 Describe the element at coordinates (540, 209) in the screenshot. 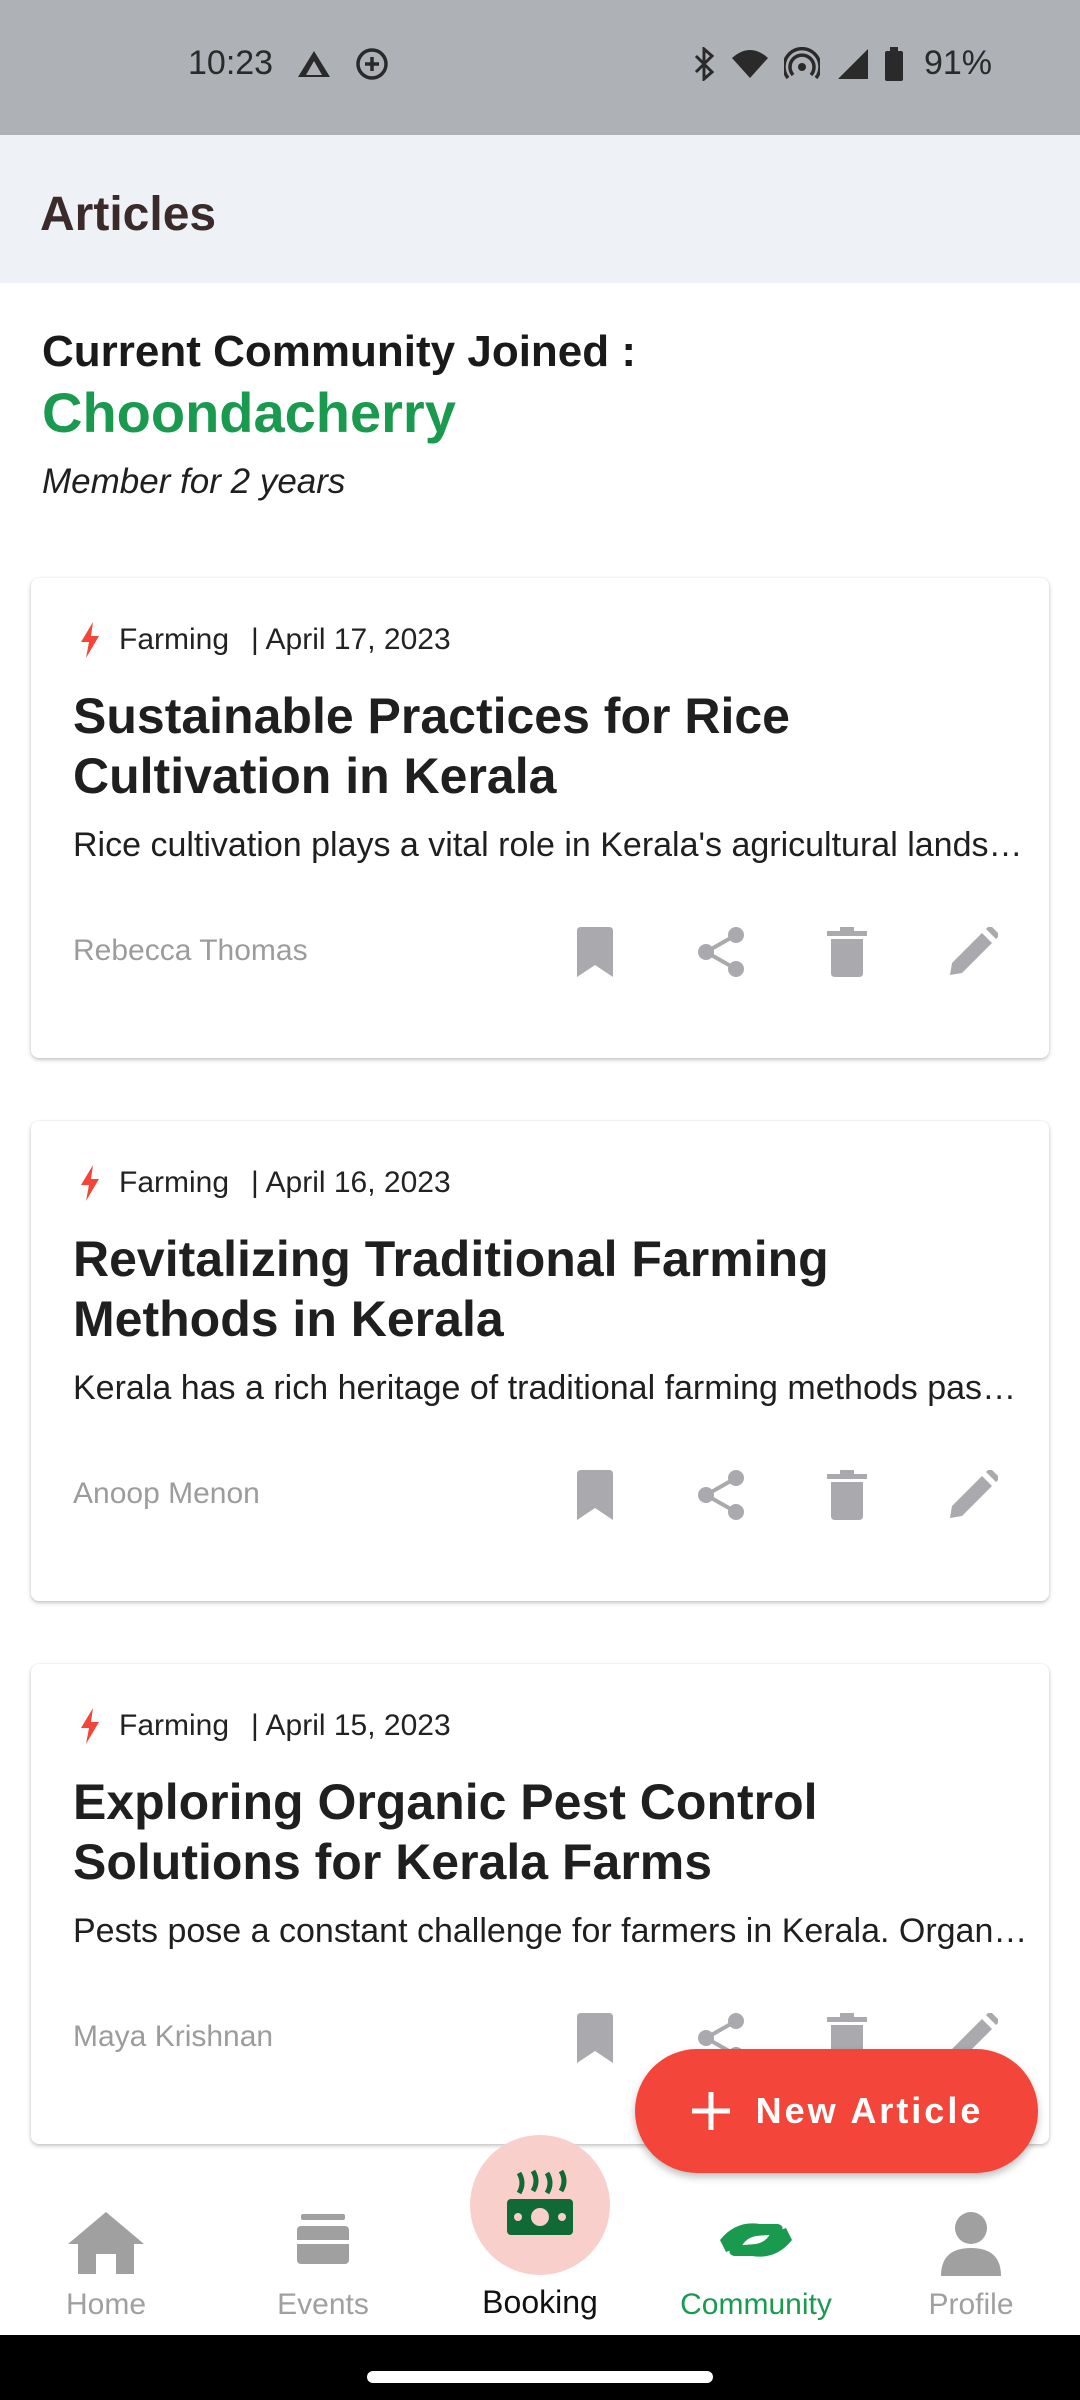

I see `app-header: Articles` at that location.